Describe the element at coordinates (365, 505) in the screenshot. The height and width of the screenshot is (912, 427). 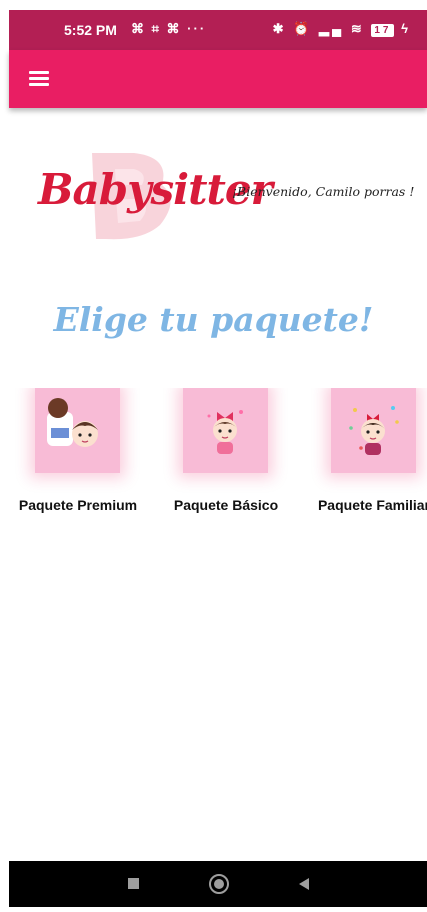
I see `package-familiar-label: Paquete Familiar` at that location.